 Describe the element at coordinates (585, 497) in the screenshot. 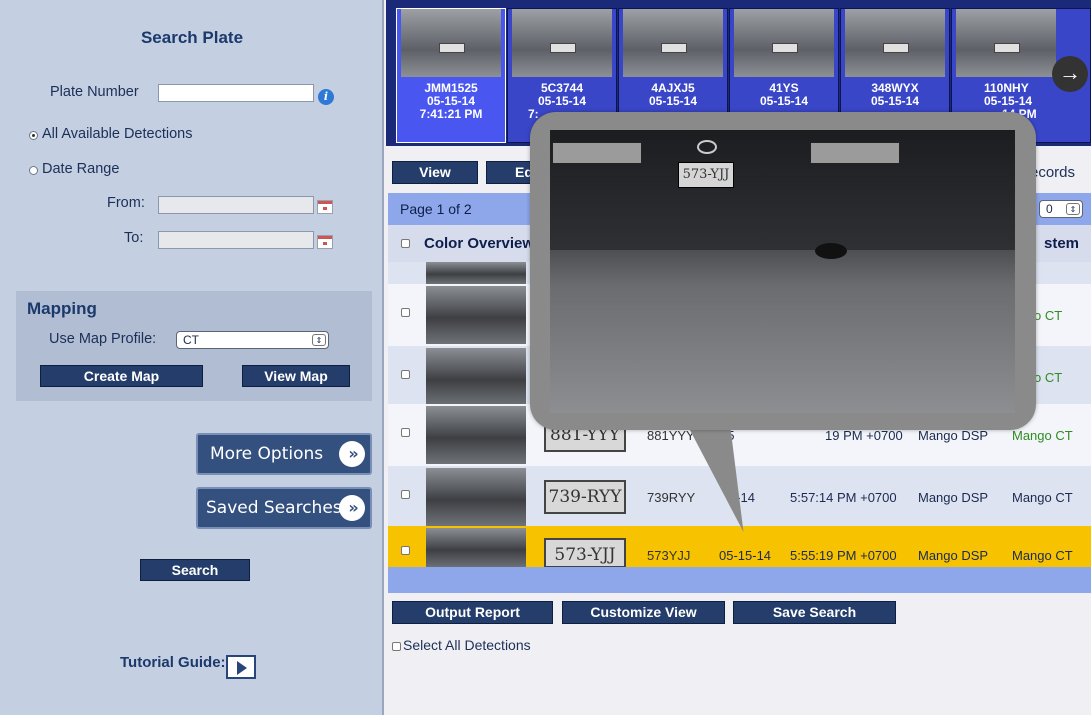

I see `plate-image: 739-RYY` at that location.